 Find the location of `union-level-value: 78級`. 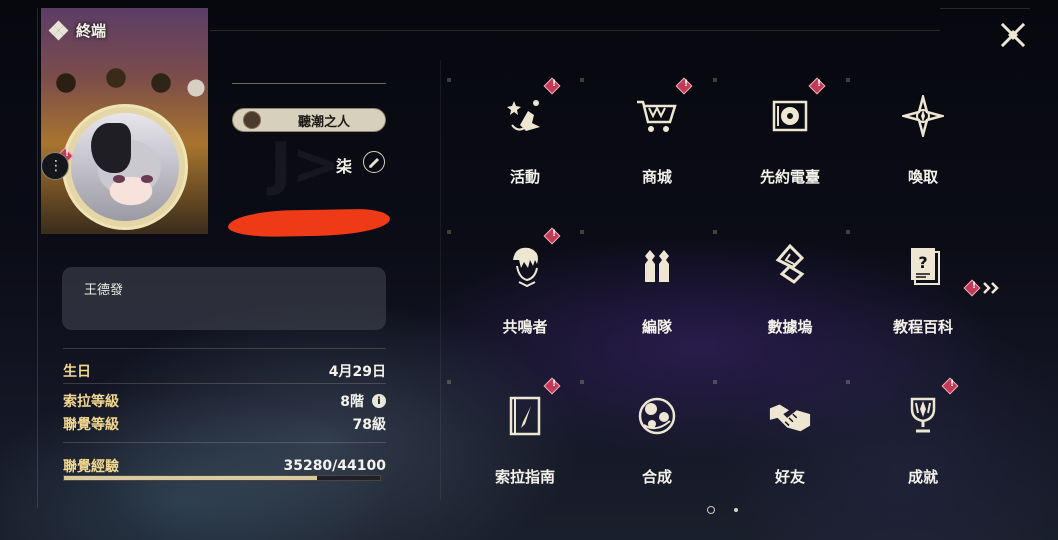

union-level-value: 78級 is located at coordinates (369, 425).